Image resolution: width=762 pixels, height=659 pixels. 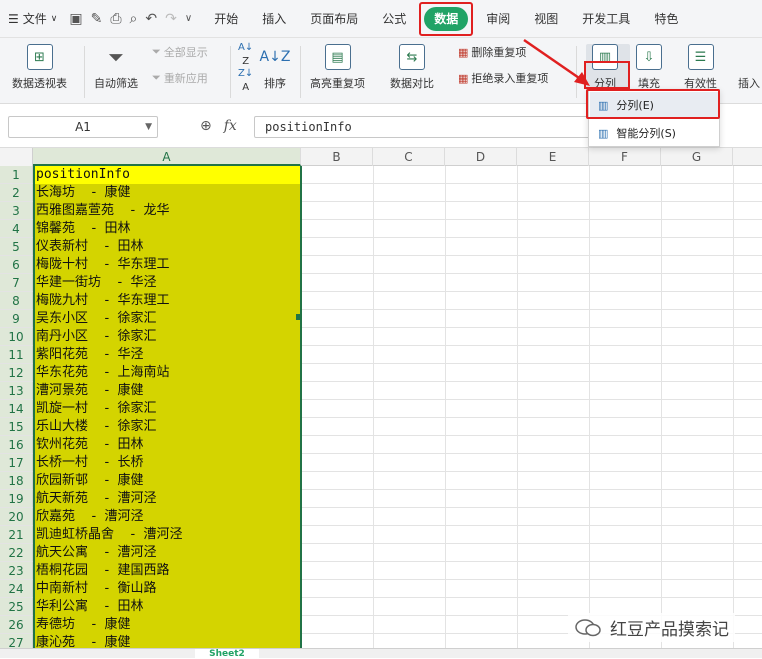 What do you see at coordinates (16, 391) in the screenshot?
I see `row-number: 13` at bounding box center [16, 391].